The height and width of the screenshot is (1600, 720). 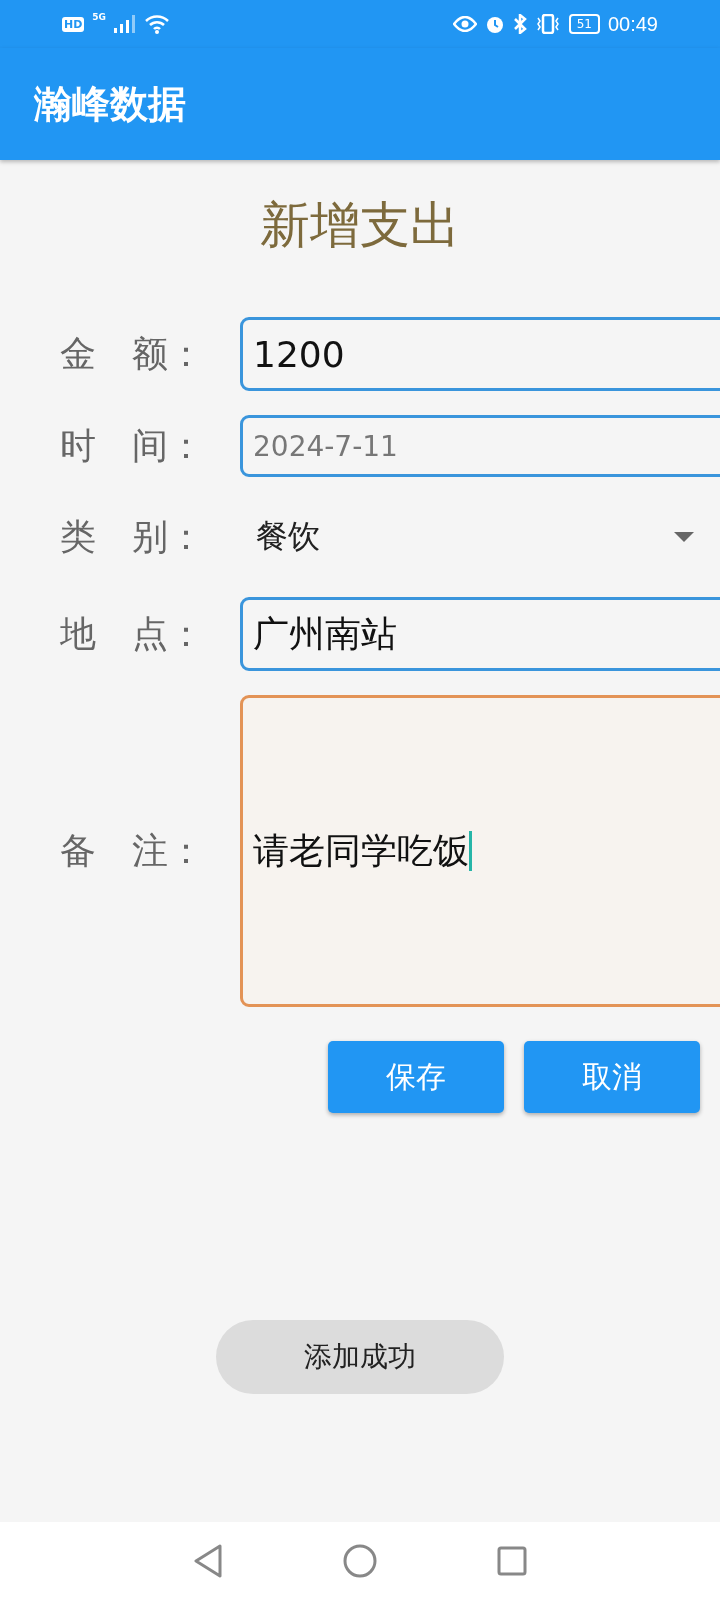 I want to click on notes-field: 请老同学吃饭, so click(x=480, y=851).